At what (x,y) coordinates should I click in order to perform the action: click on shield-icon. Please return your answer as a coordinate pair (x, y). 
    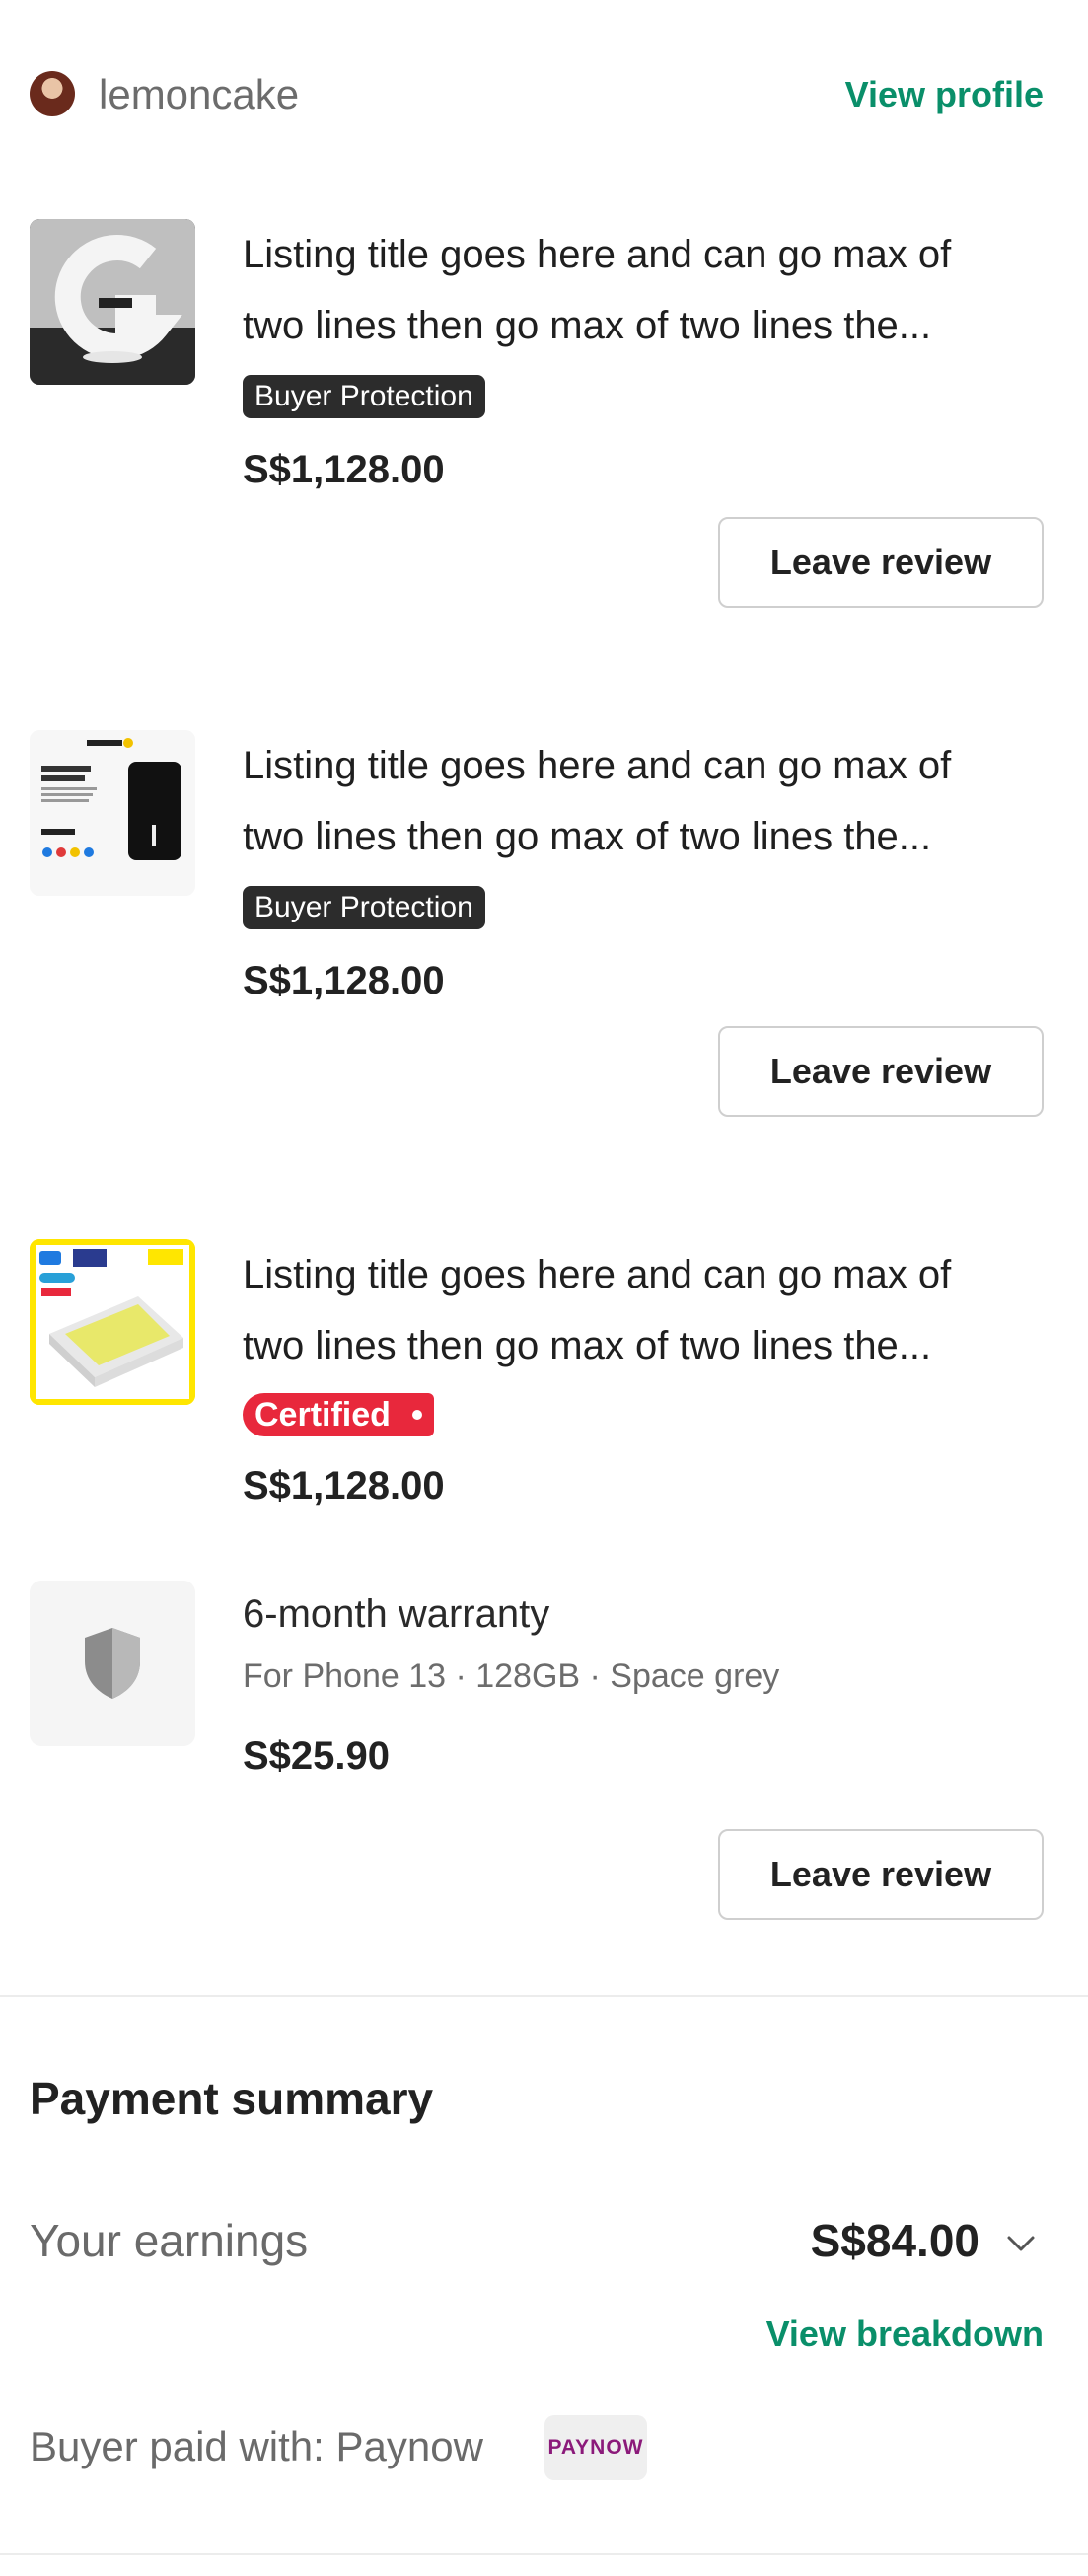
    Looking at the image, I should click on (112, 1663).